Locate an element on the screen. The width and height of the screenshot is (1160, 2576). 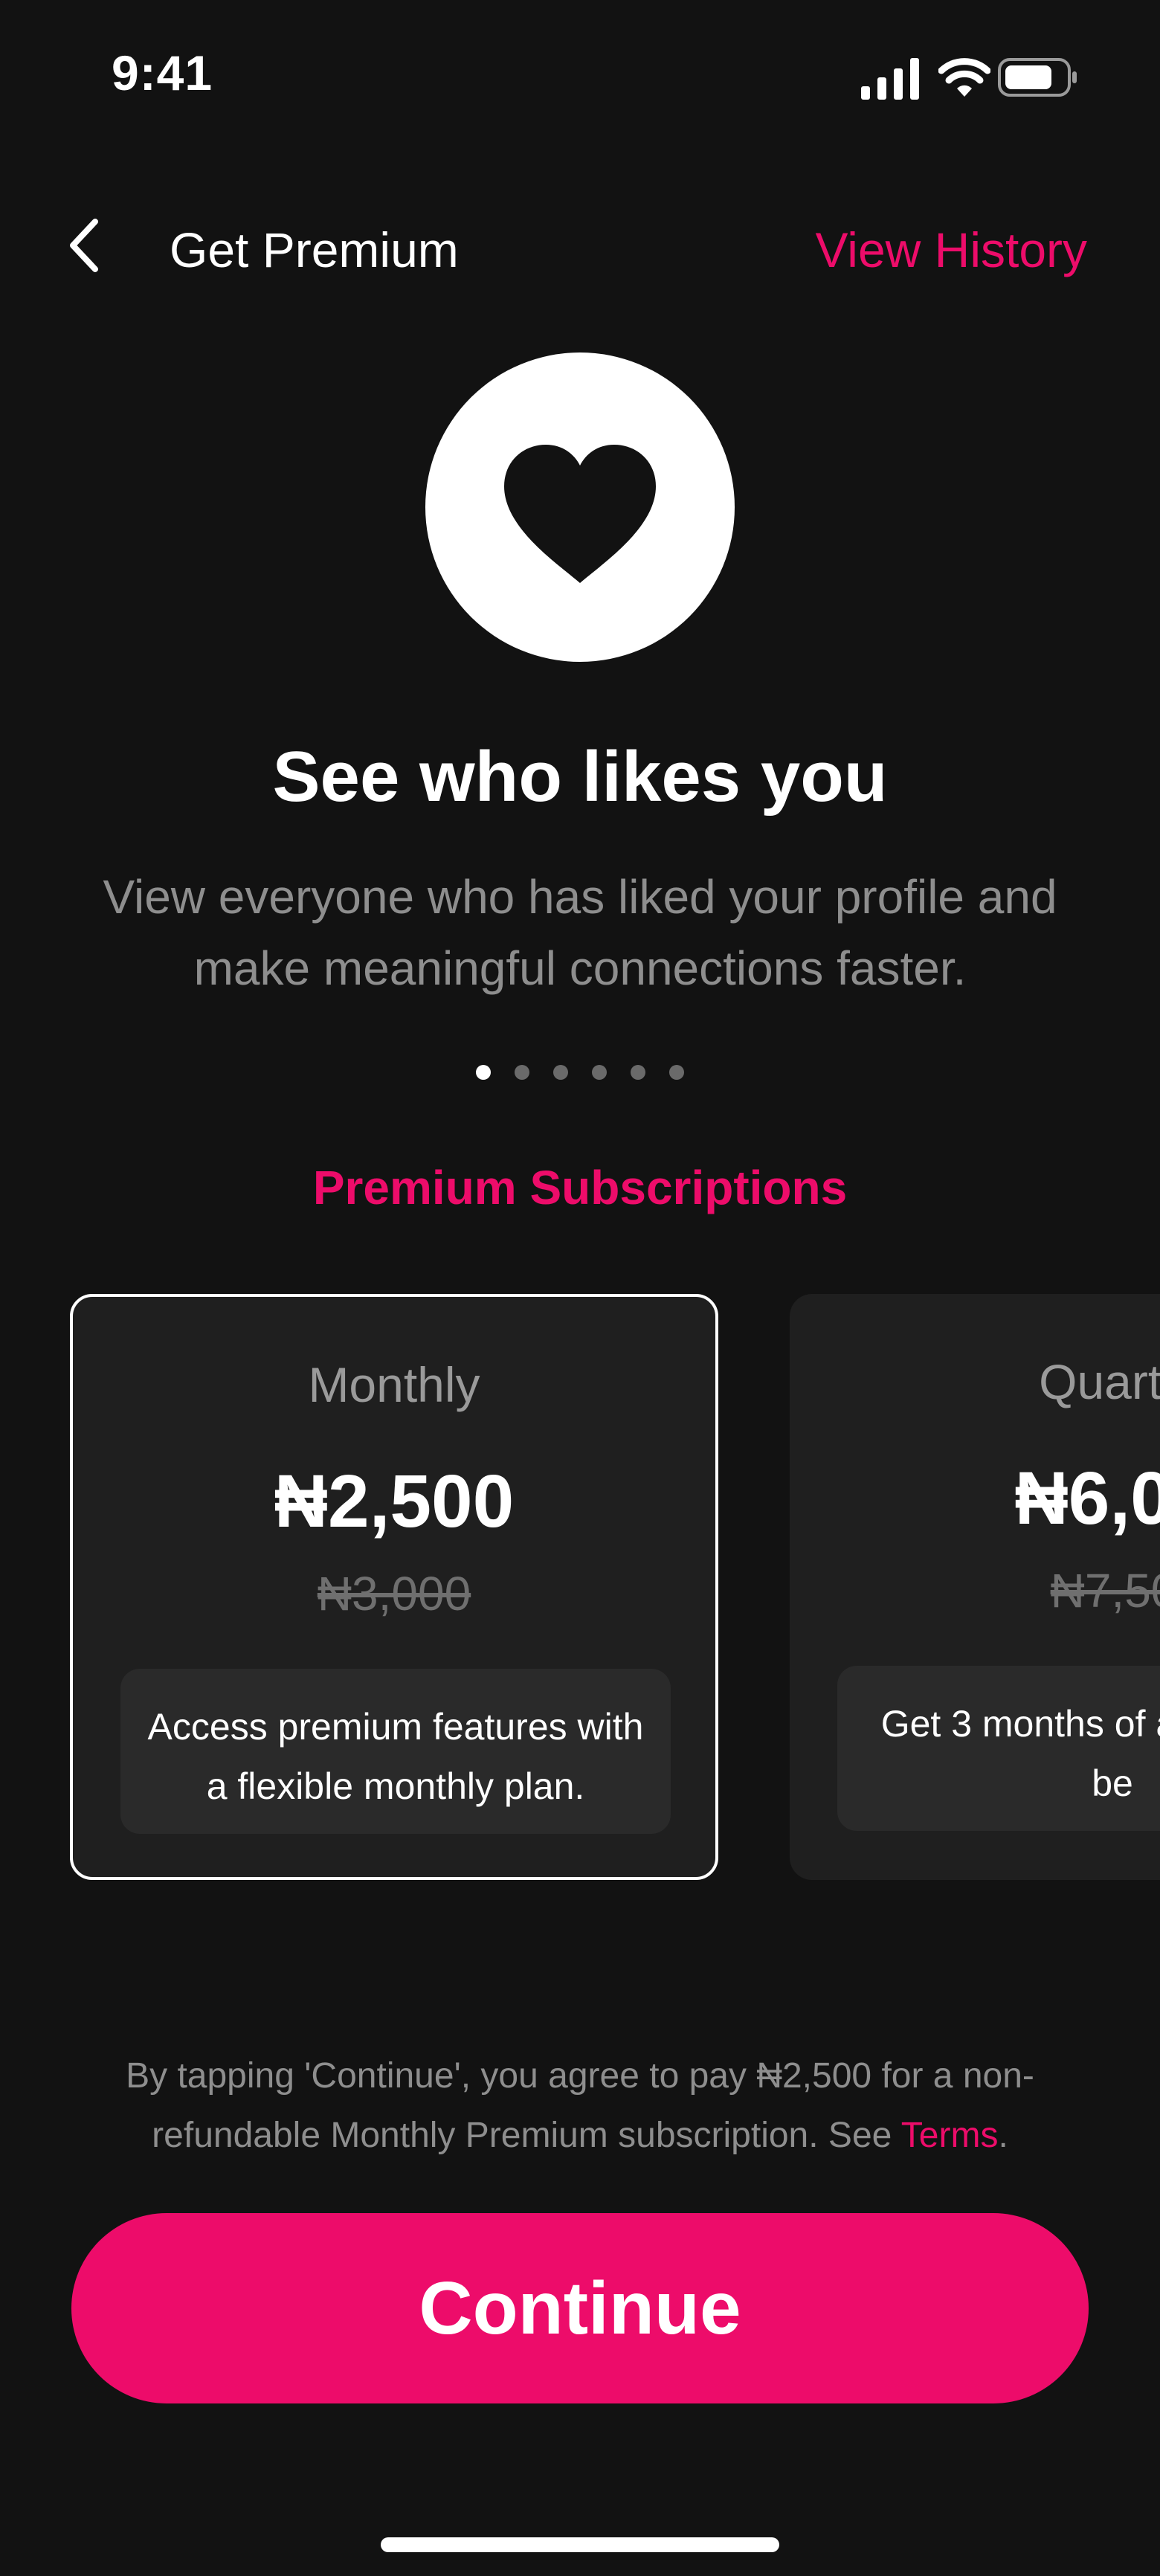
cellular-signal-icon is located at coordinates (890, 79).